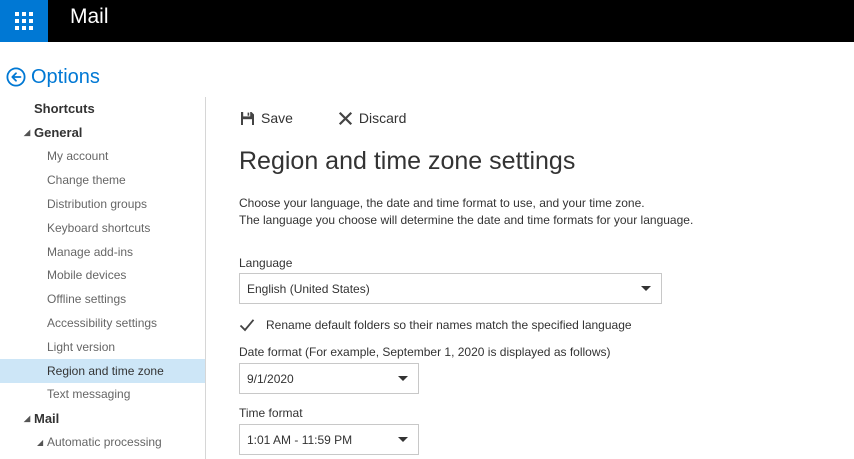  I want to click on nav-item-label: Accessibility settings, so click(102, 323).